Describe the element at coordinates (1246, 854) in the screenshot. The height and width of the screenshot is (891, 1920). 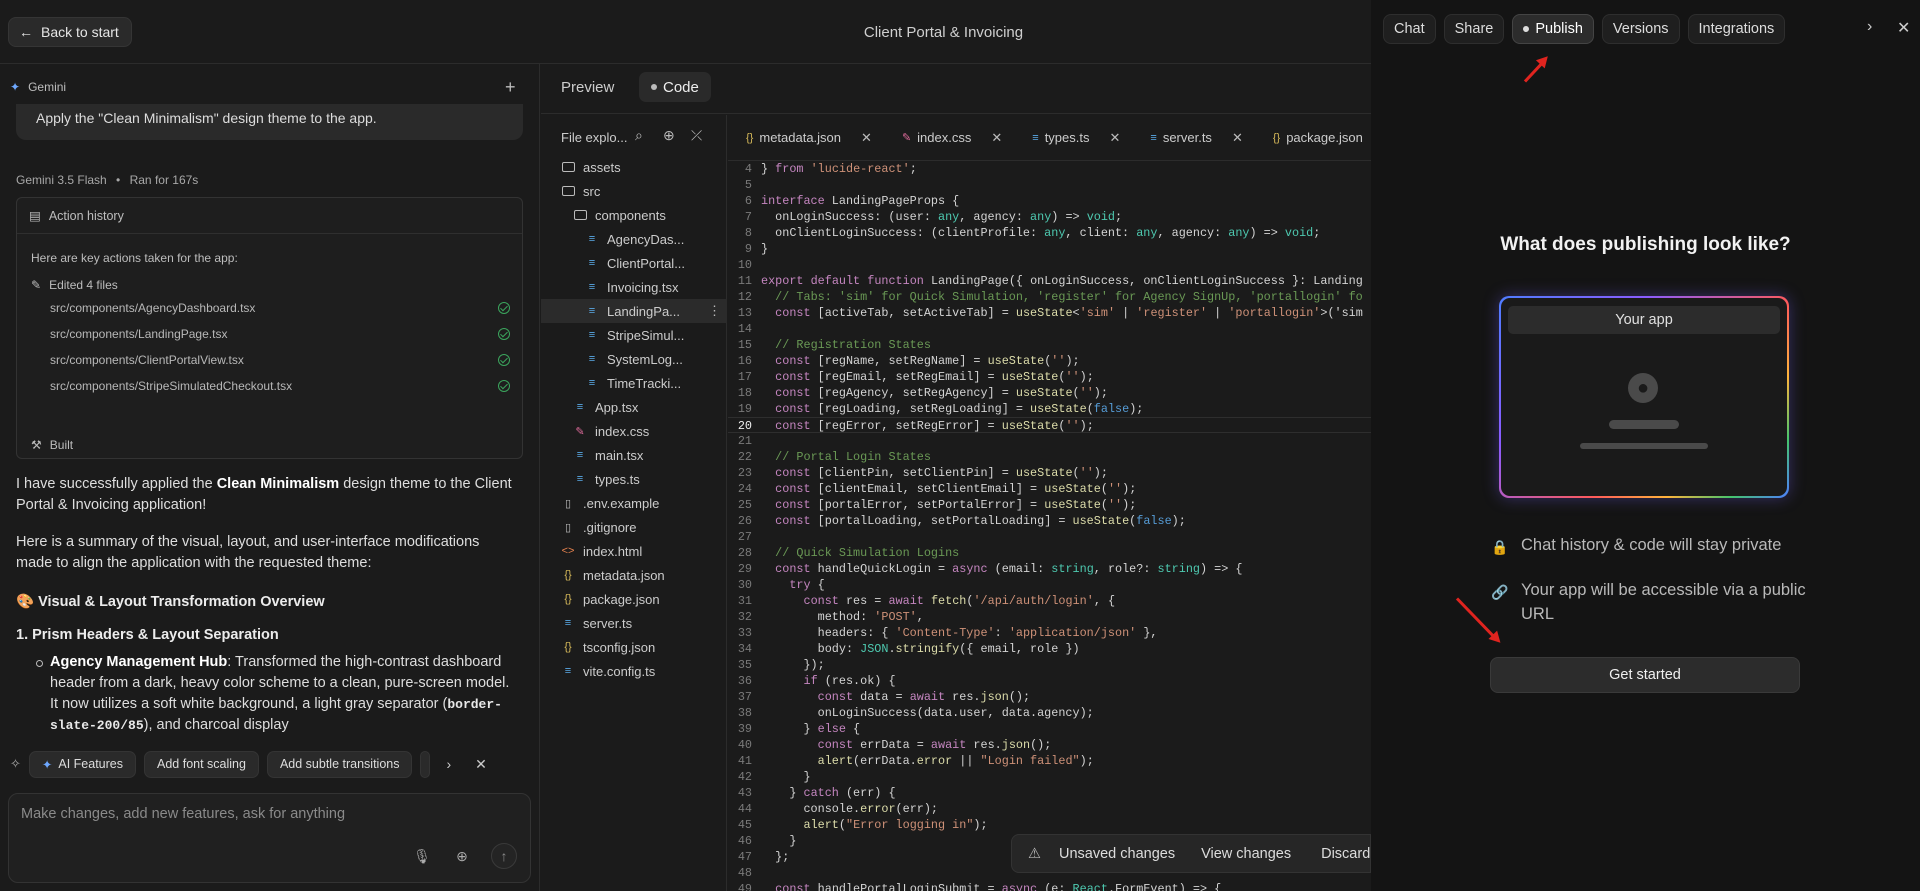
I see `view-changes-button: View changes` at that location.